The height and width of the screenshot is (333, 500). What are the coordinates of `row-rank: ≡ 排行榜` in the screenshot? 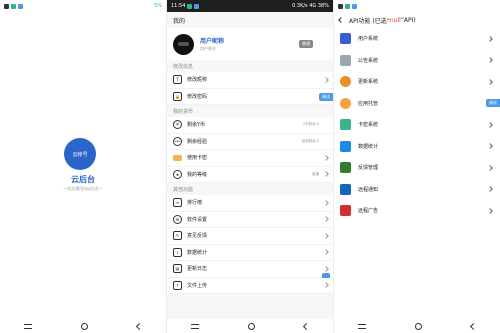 It's located at (250, 203).